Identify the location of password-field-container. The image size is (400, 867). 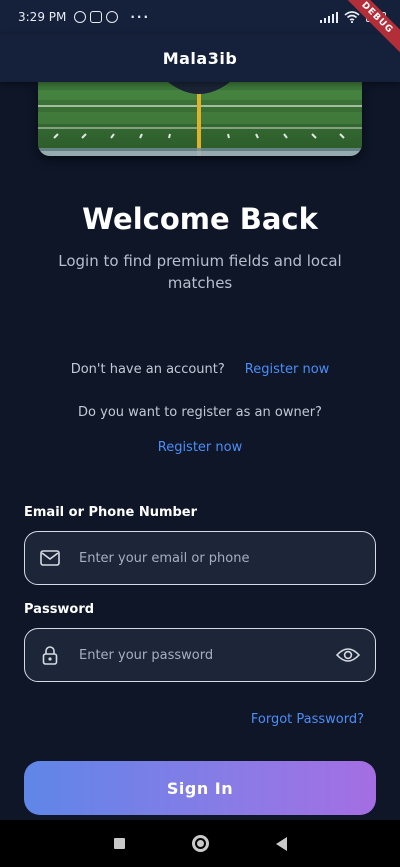
(200, 655).